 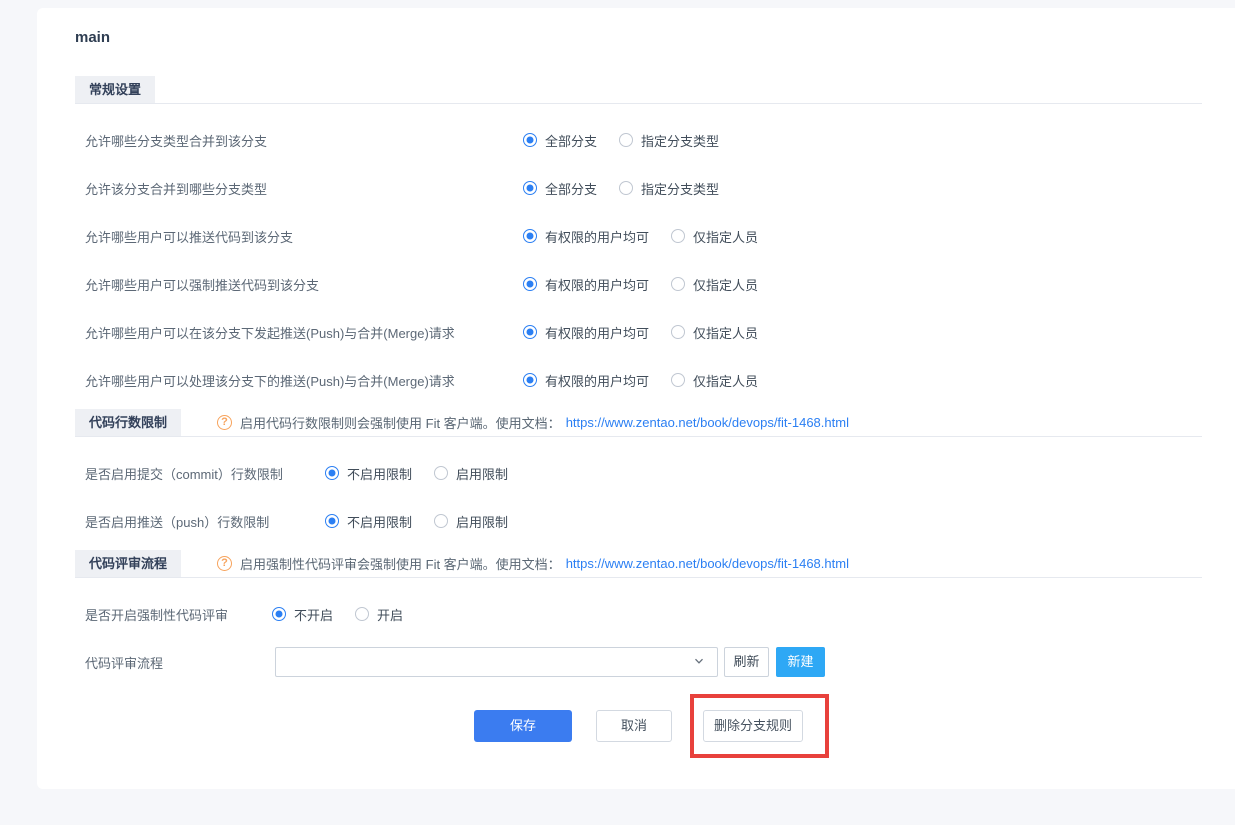 What do you see at coordinates (189, 237) in the screenshot?
I see `row-label: 允许哪些用户可以推送代码到该分支` at bounding box center [189, 237].